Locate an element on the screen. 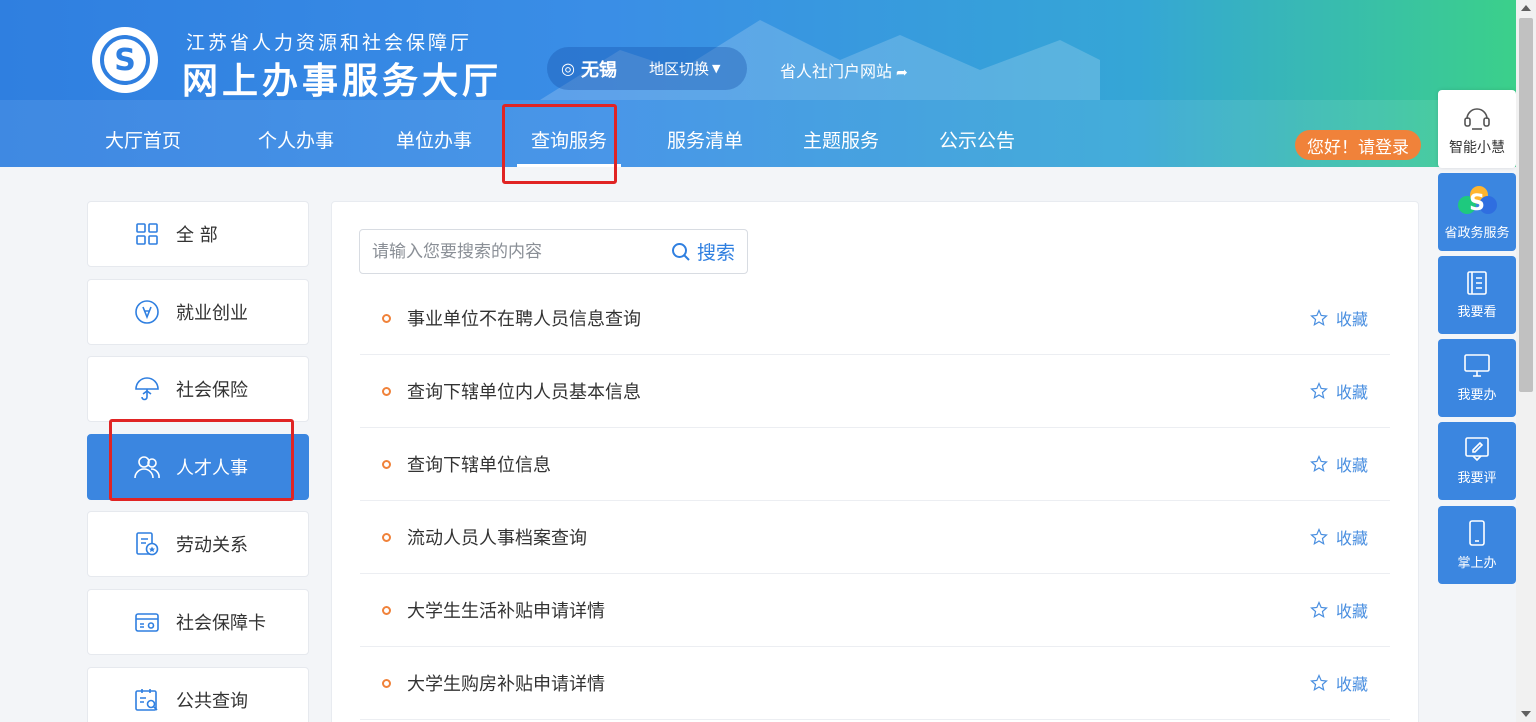 This screenshot has height=722, width=1536. mobile-label: 掌上办 is located at coordinates (1477, 563).